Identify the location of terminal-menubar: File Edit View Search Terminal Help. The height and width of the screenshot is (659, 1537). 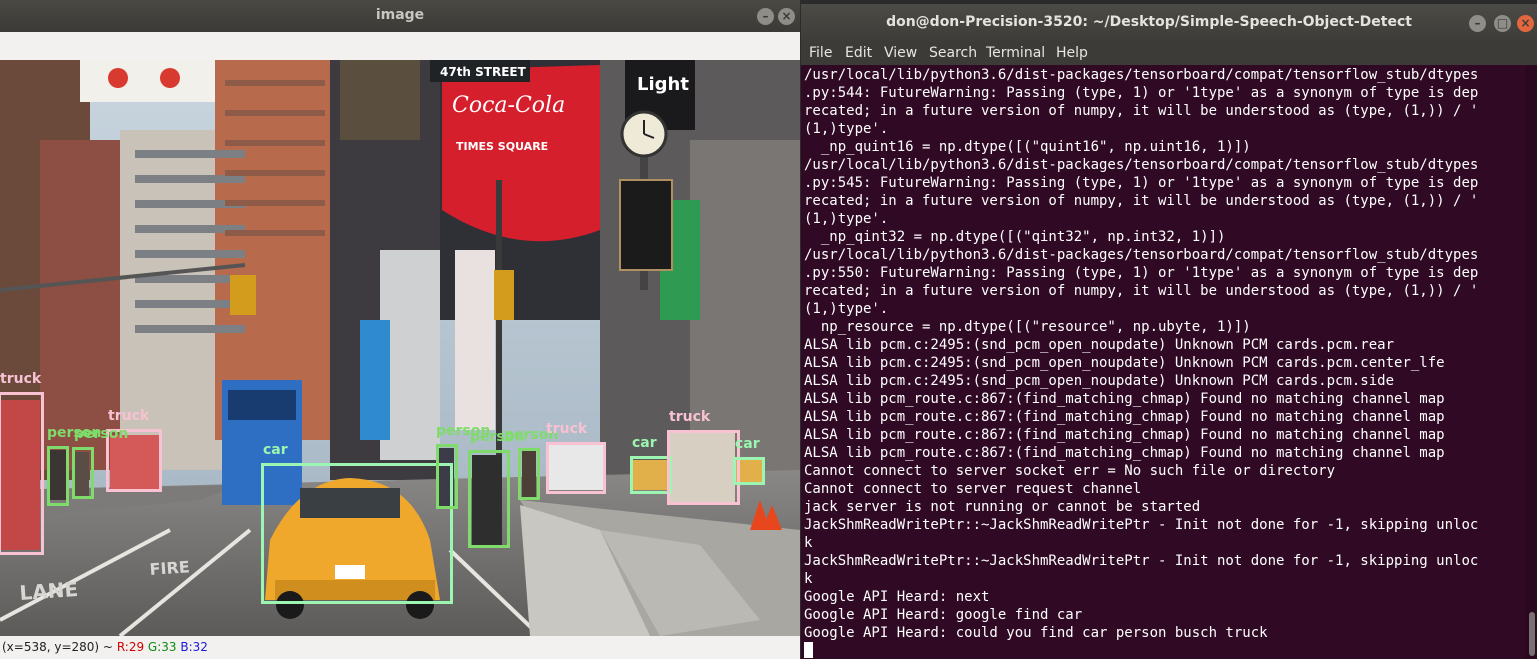
(1169, 53).